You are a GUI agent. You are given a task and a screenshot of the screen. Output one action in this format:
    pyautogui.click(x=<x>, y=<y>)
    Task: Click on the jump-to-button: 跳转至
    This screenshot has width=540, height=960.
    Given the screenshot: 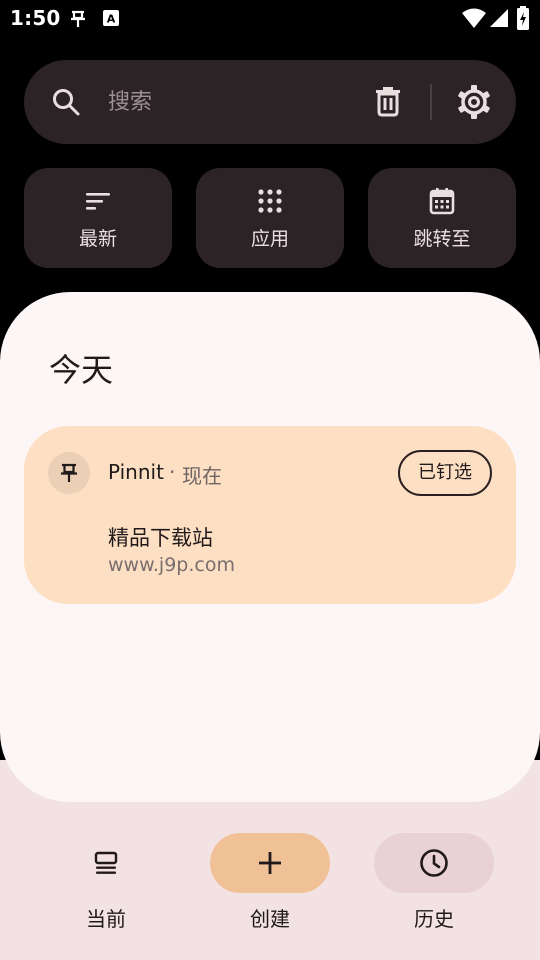 What is the action you would take?
    pyautogui.click(x=442, y=218)
    